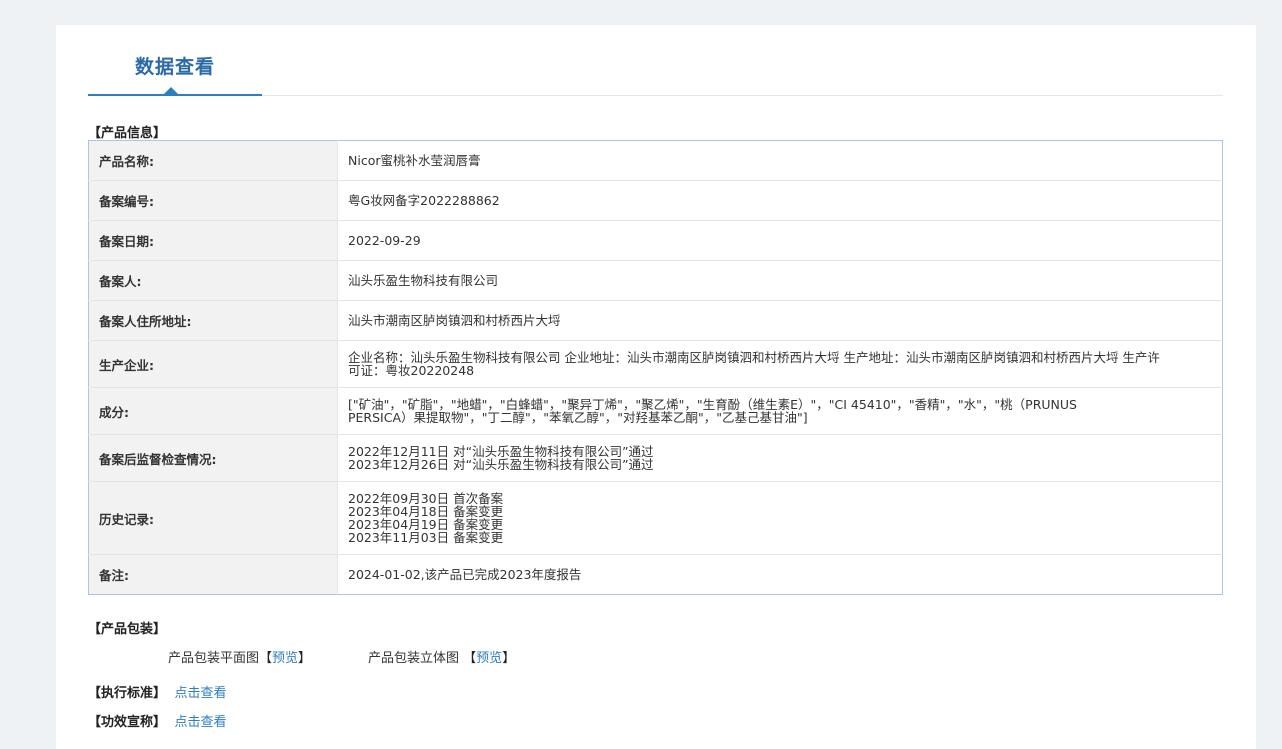 The image size is (1282, 749). Describe the element at coordinates (127, 722) in the screenshot. I see `efficacy-title: 【功效宣称】` at that location.